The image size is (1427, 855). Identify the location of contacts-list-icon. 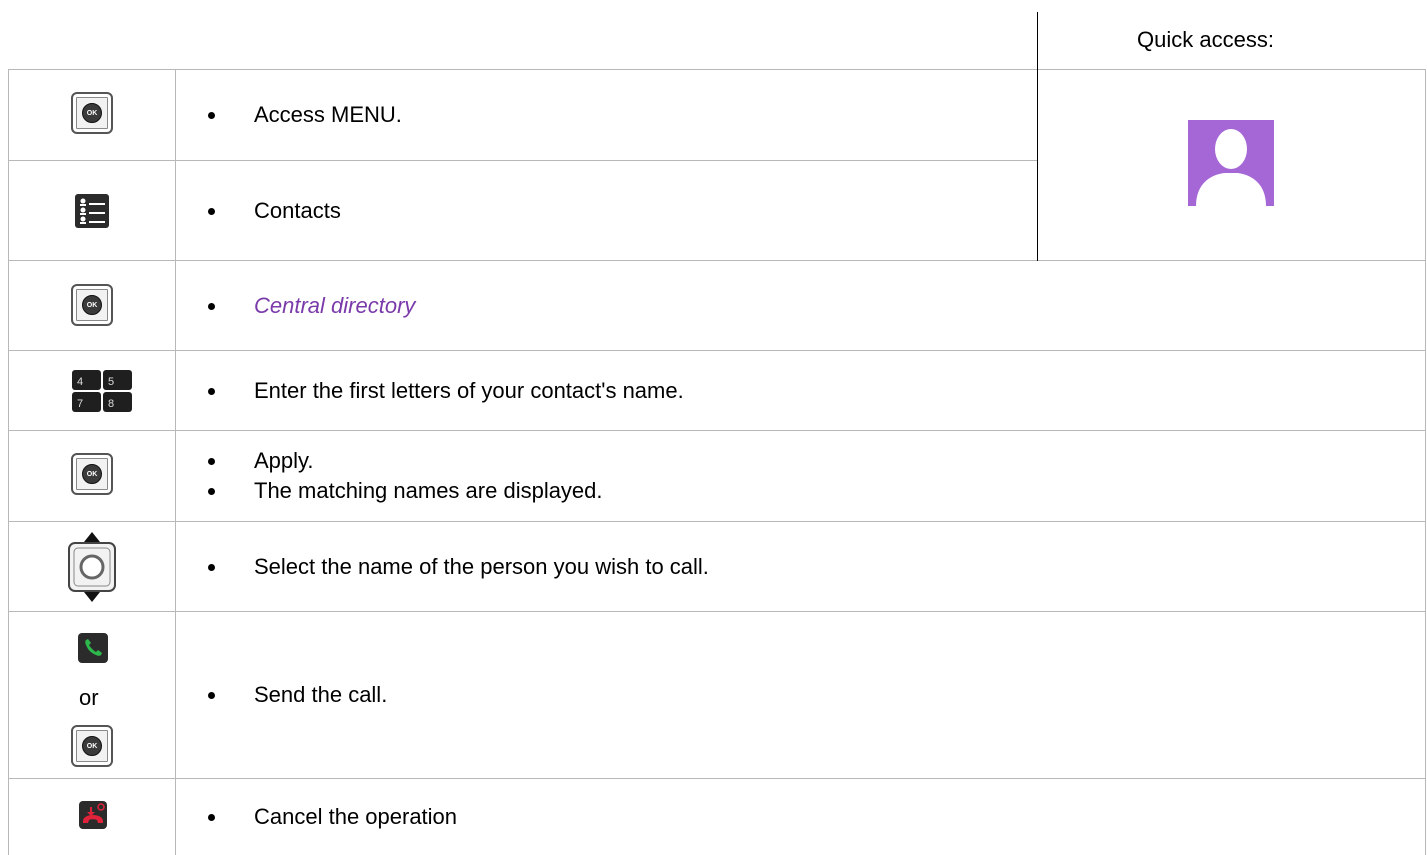
(92, 213).